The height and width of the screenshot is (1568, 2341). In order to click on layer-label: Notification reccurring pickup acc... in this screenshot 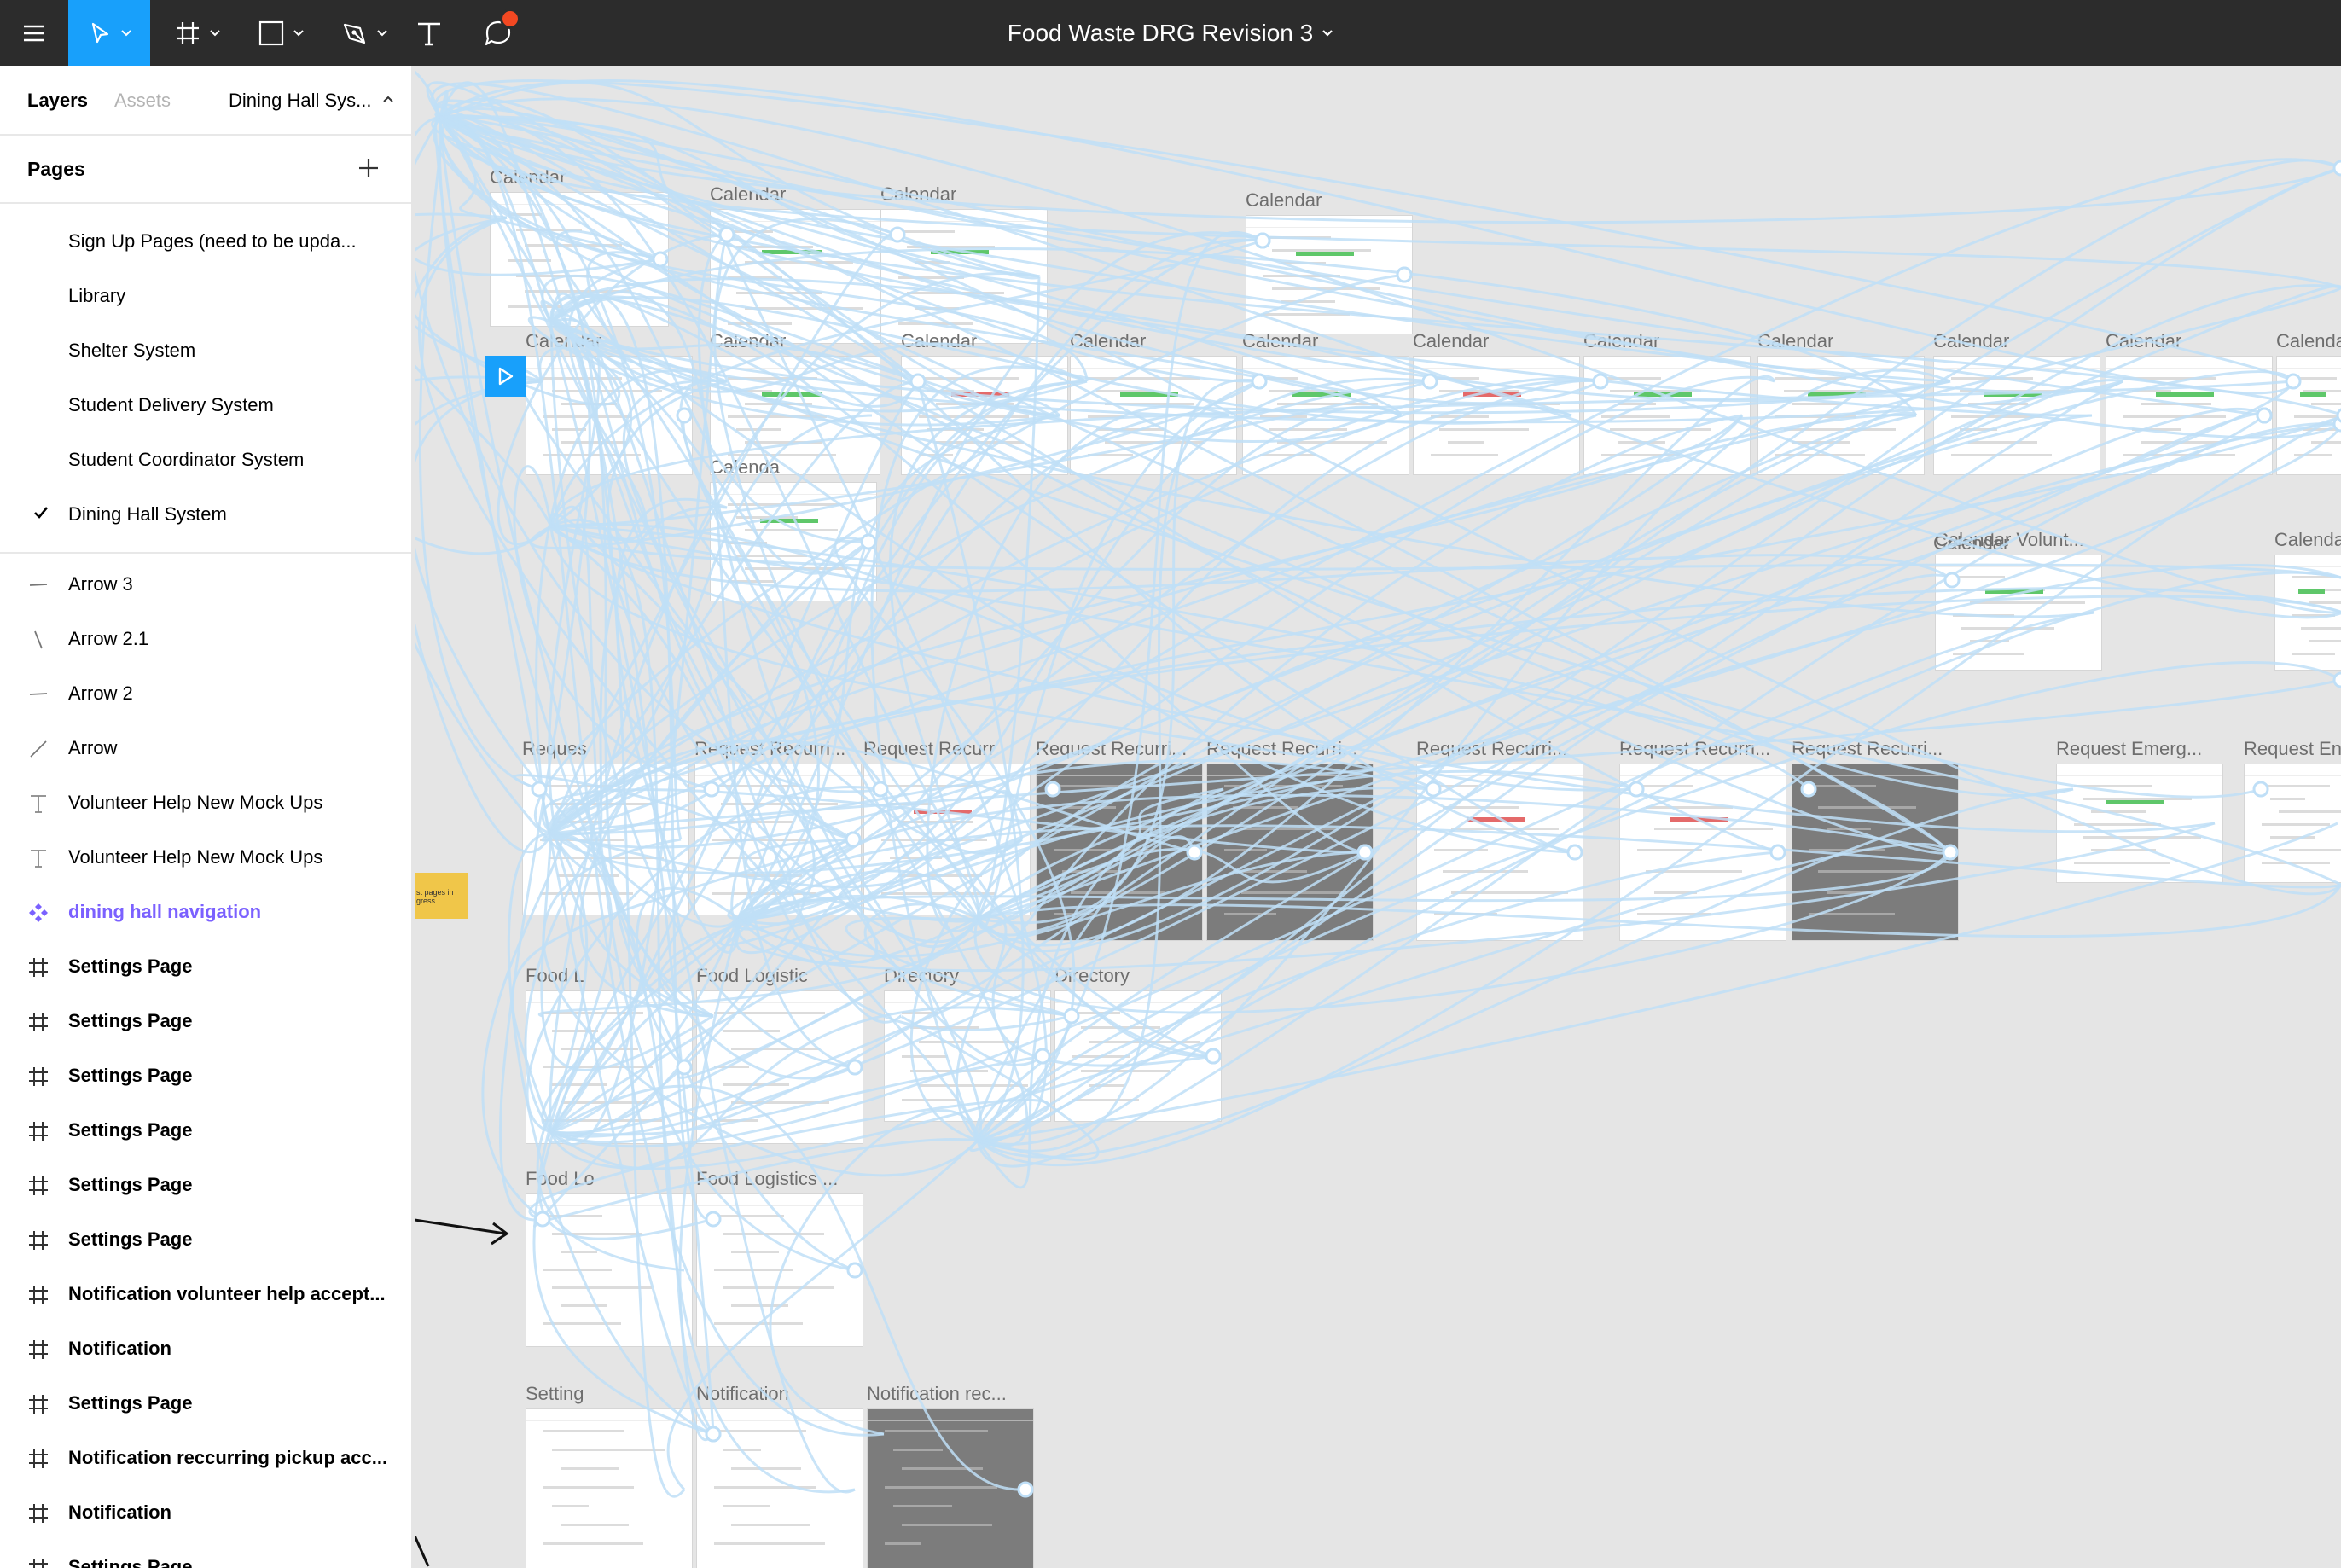, I will do `click(228, 1457)`.